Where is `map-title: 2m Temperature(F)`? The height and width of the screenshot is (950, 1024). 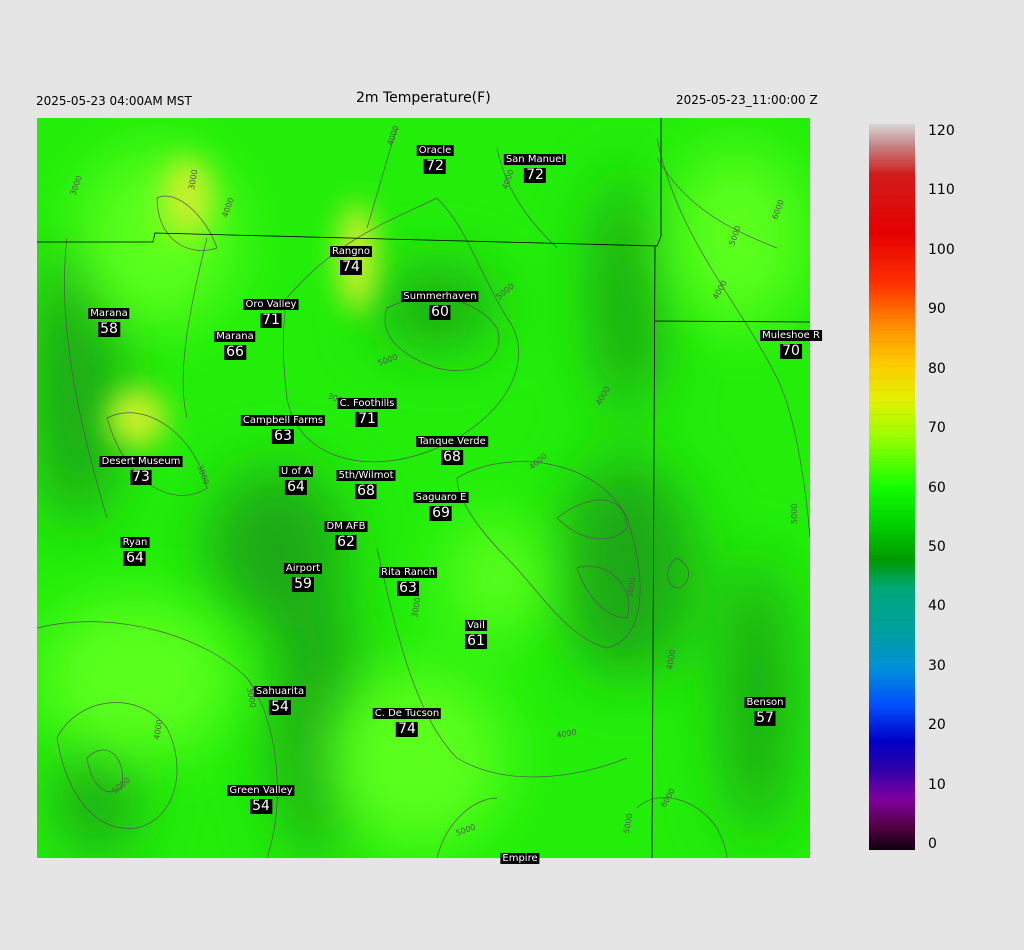
map-title: 2m Temperature(F) is located at coordinates (423, 98).